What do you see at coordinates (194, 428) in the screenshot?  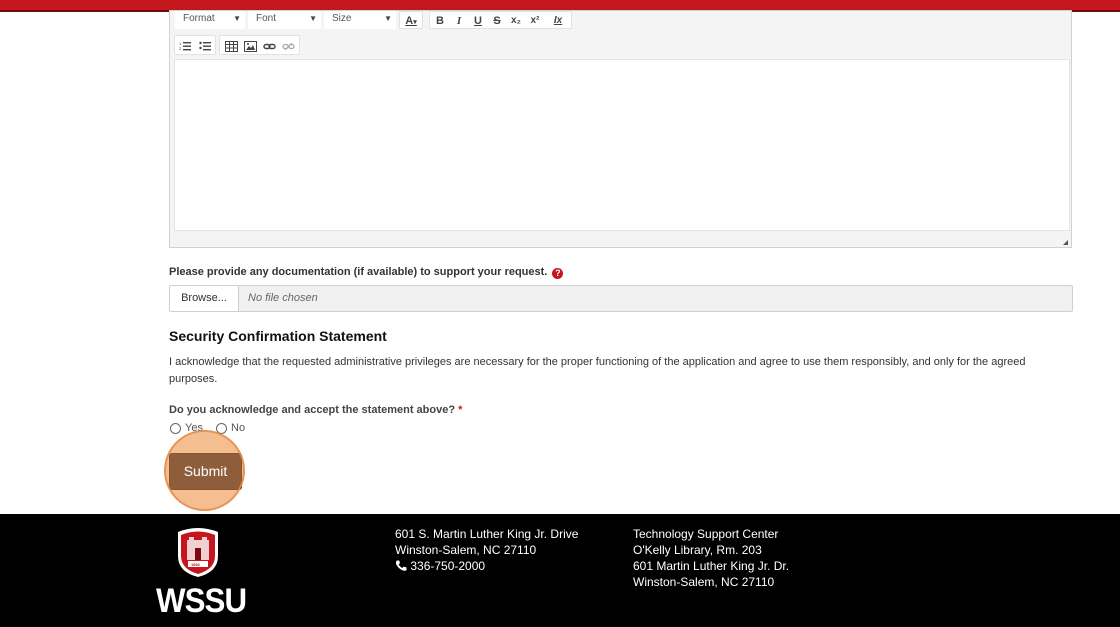 I see `yes-radio-label: Yes` at bounding box center [194, 428].